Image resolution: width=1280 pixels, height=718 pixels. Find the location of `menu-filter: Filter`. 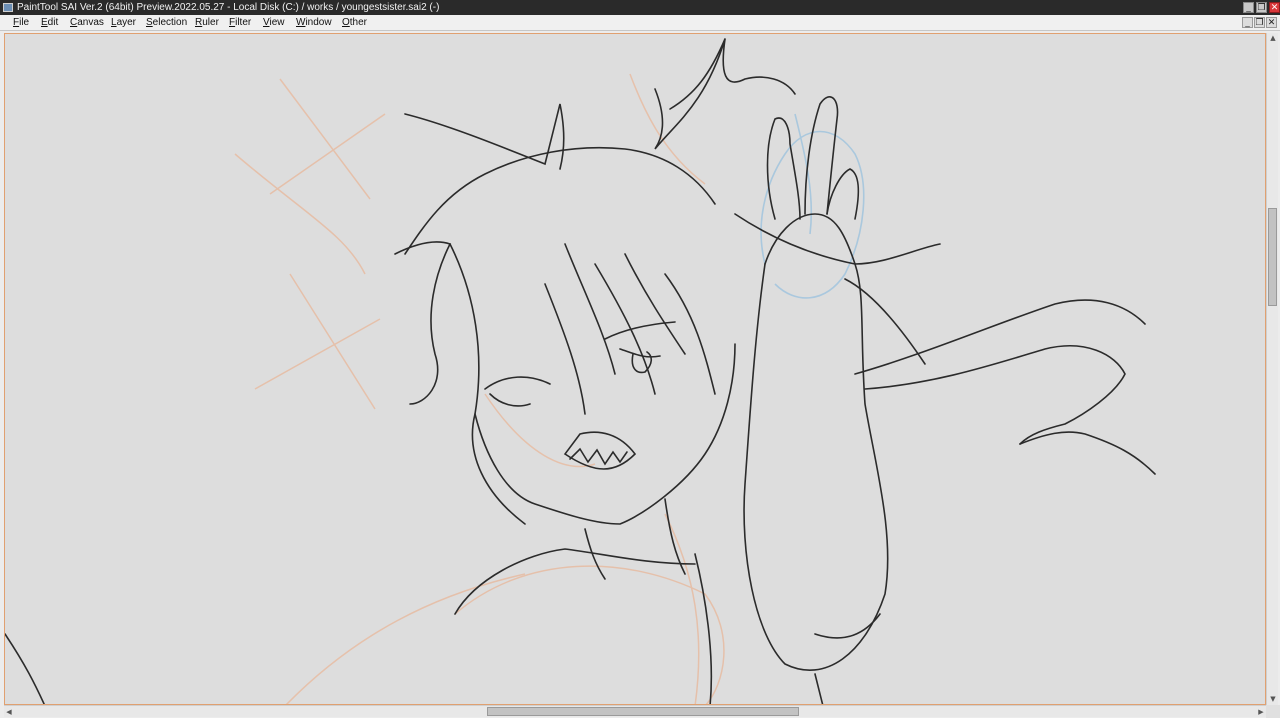

menu-filter: Filter is located at coordinates (240, 23).